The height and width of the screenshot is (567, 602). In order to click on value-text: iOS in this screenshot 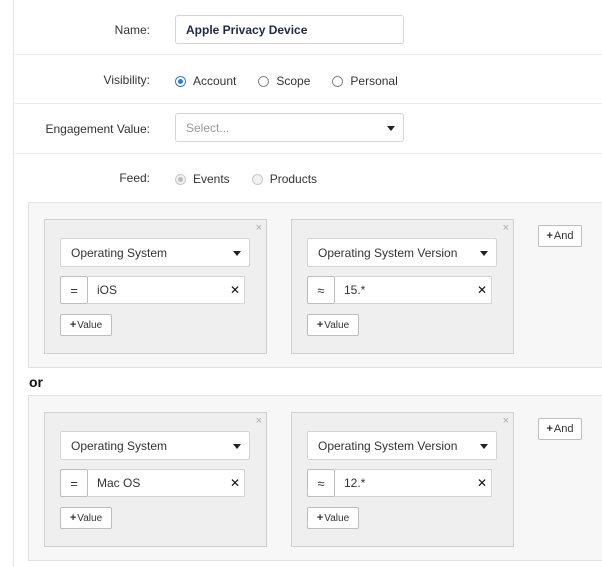, I will do `click(107, 290)`.